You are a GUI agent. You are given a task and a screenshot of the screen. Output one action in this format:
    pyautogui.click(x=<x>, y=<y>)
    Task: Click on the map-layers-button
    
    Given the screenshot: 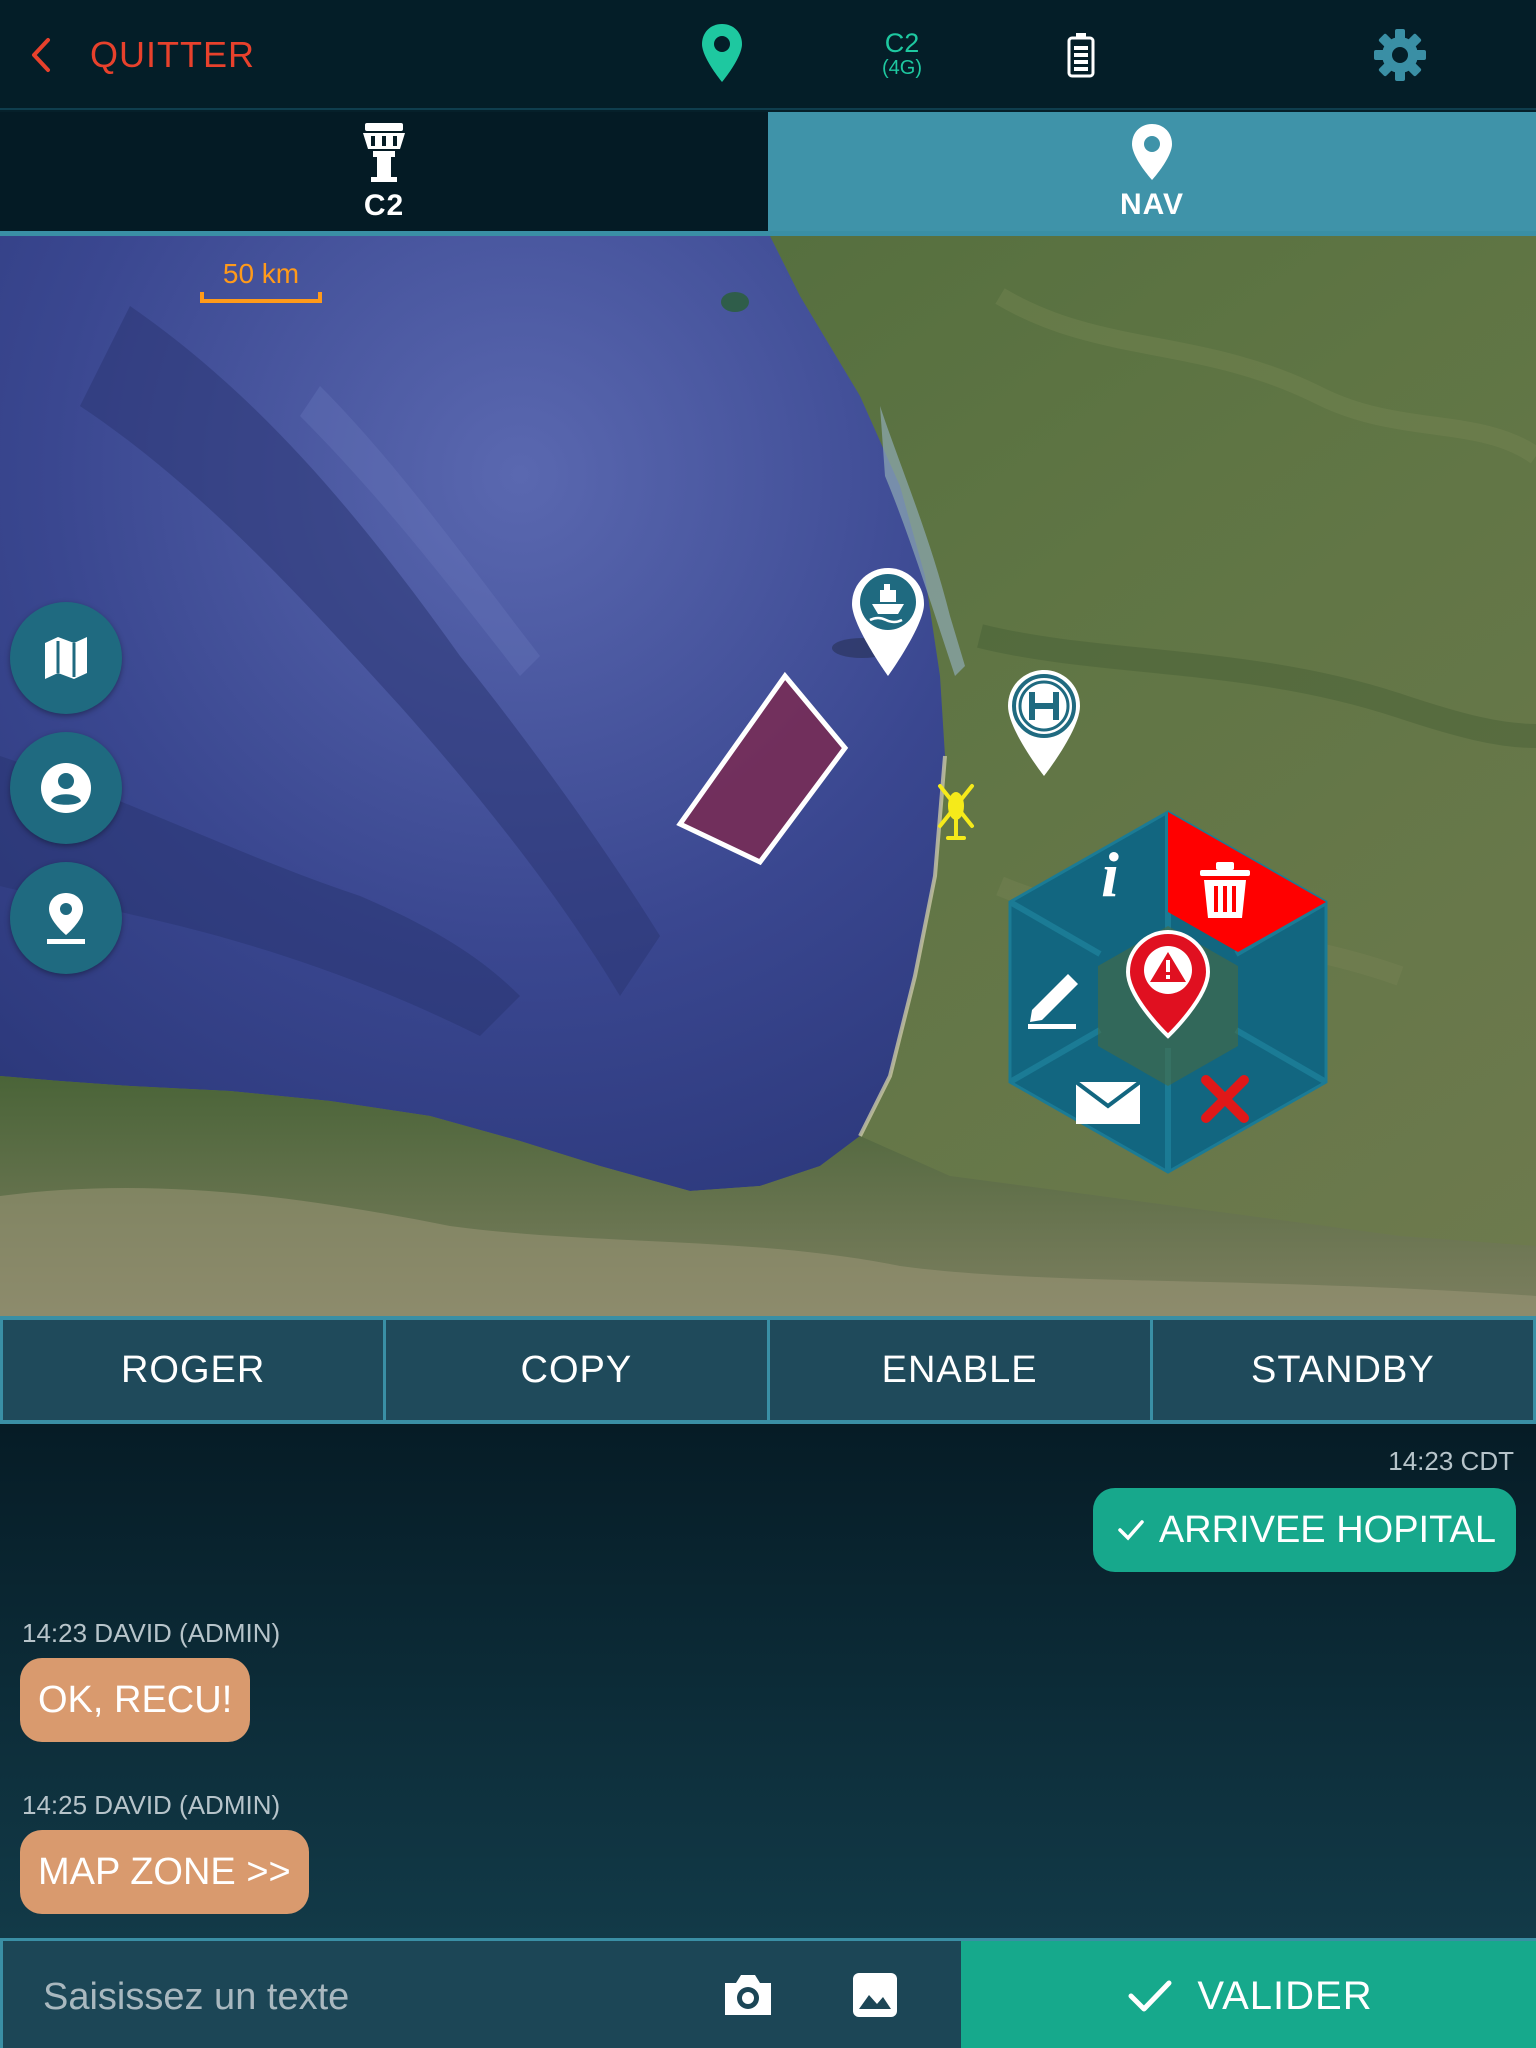 What is the action you would take?
    pyautogui.click(x=66, y=658)
    